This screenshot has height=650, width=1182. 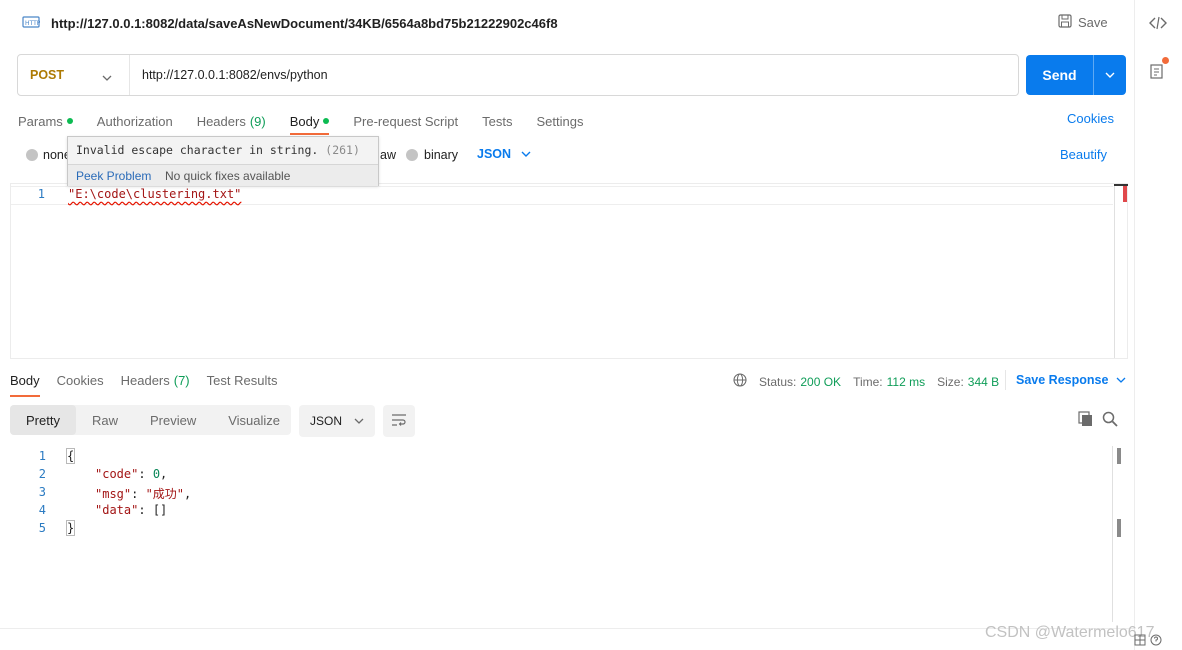 I want to click on copy-icon, so click(x=1086, y=420).